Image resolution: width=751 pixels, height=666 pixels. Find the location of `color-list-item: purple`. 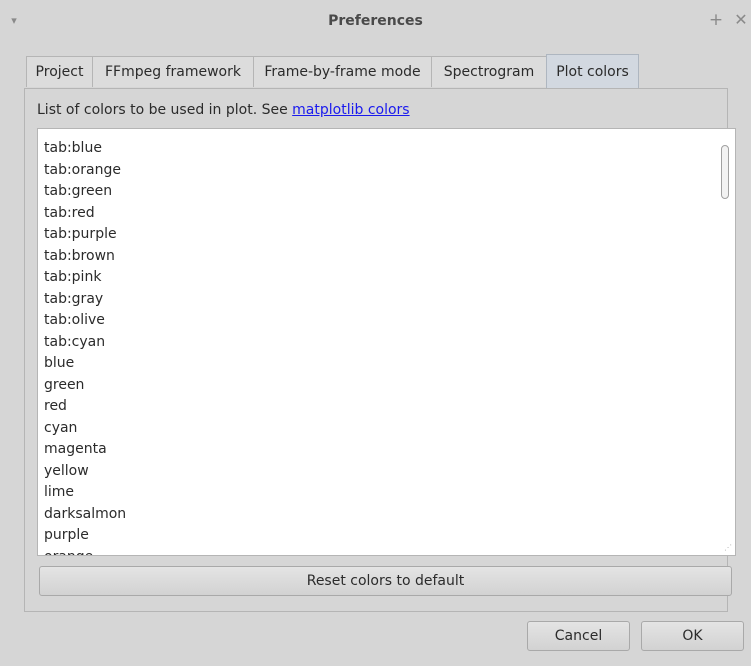

color-list-item: purple is located at coordinates (66, 535).